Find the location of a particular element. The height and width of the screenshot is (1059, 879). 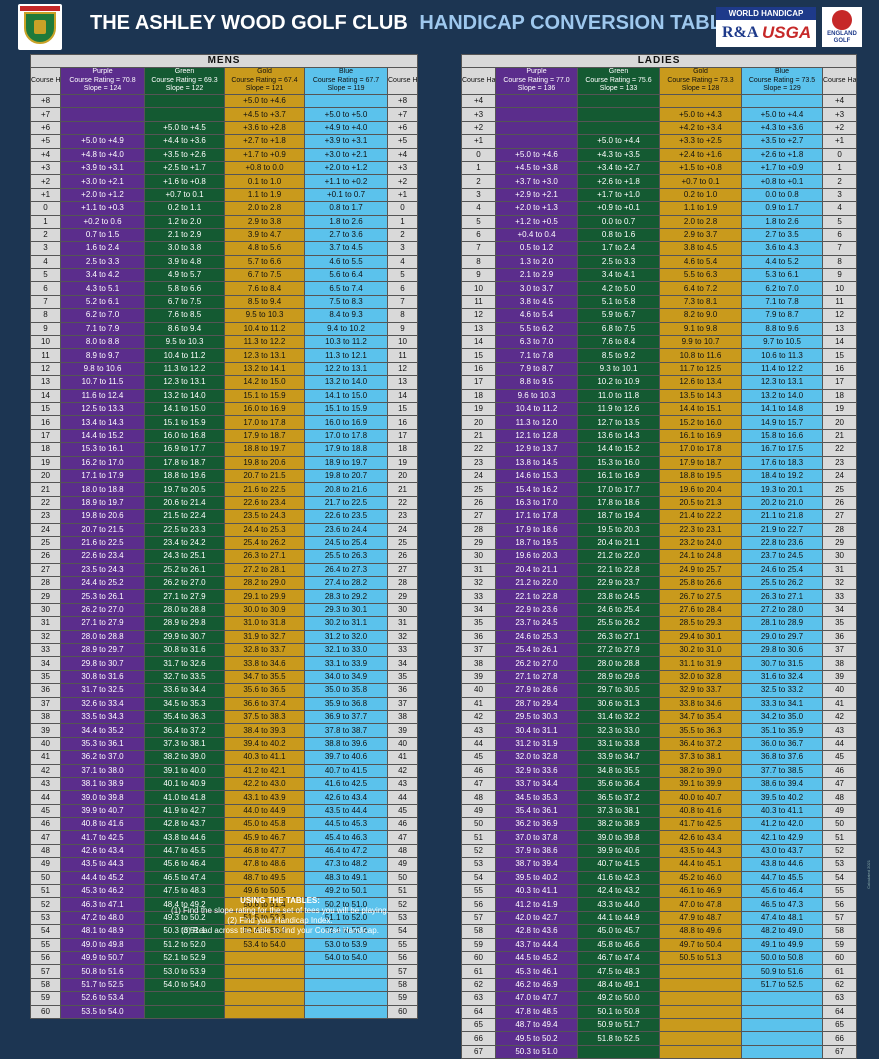

course-handicap-cell: 62 is located at coordinates (478, 985).